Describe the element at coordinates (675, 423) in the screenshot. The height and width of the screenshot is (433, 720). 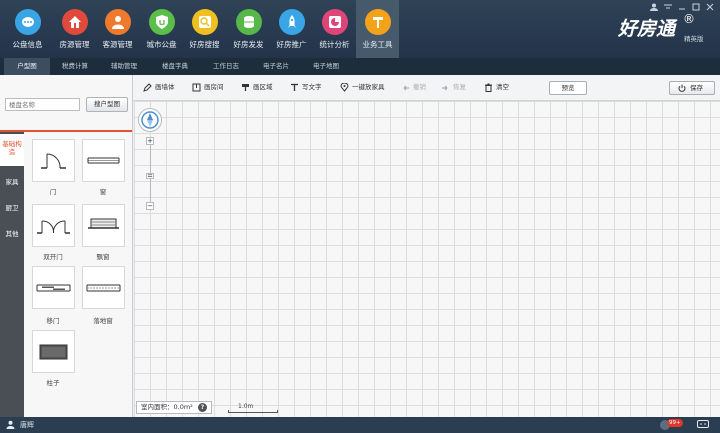
I see `notification-badge: 99+` at that location.